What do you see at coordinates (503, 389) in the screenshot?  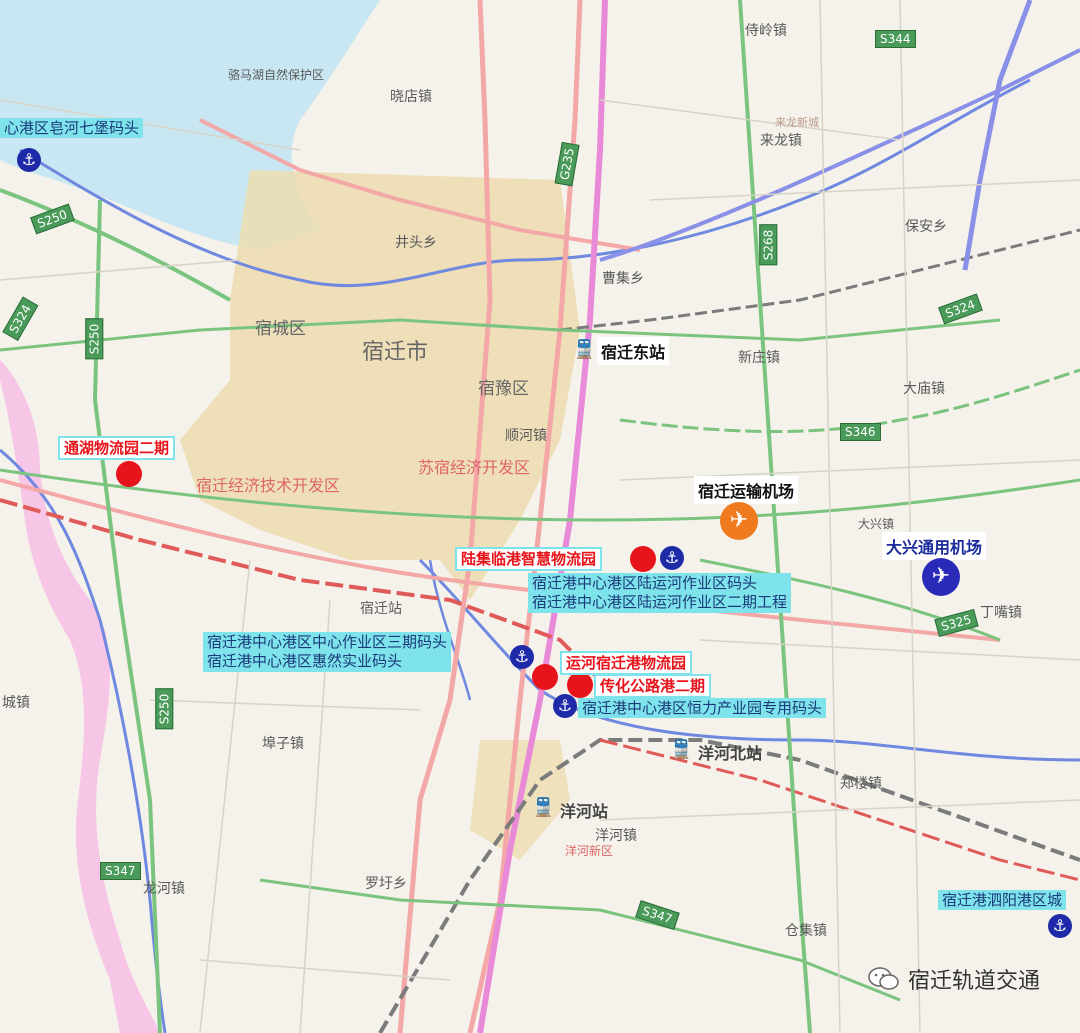 I see `label-suyuqu: 宿豫区` at bounding box center [503, 389].